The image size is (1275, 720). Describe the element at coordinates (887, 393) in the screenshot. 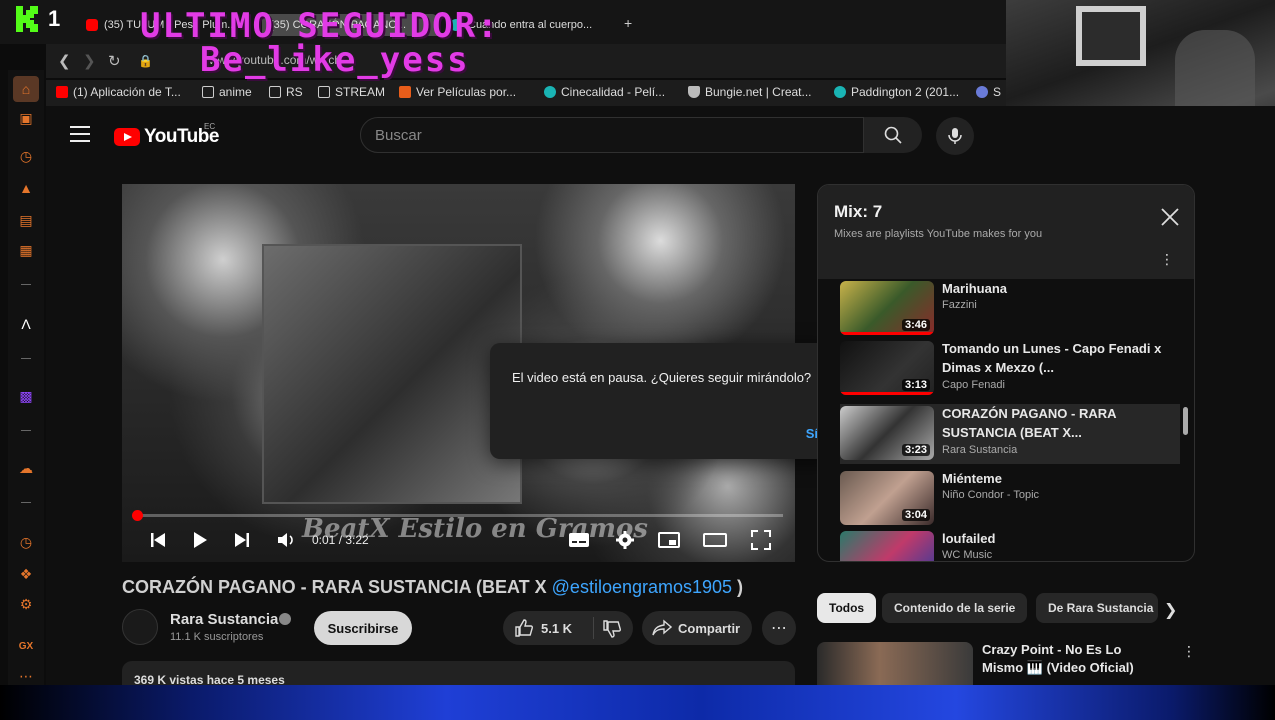

I see `mix-item-watched-bar` at that location.